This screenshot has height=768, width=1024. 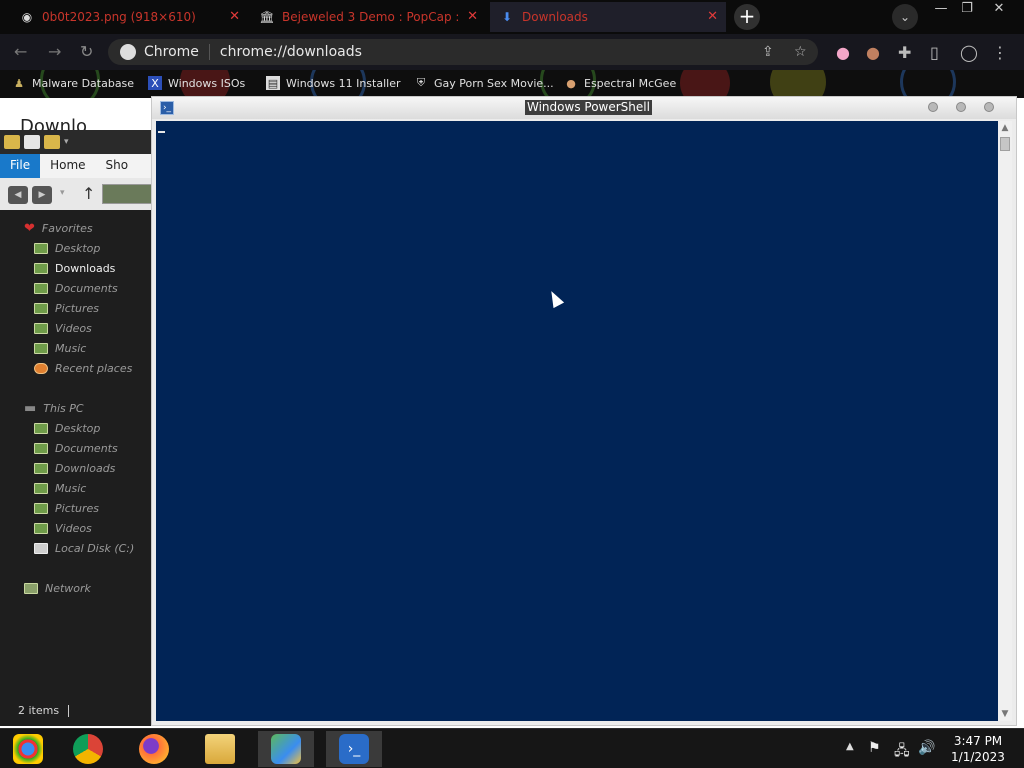 What do you see at coordinates (88, 193) in the screenshot?
I see `up-arrow-icon: ↑` at bounding box center [88, 193].